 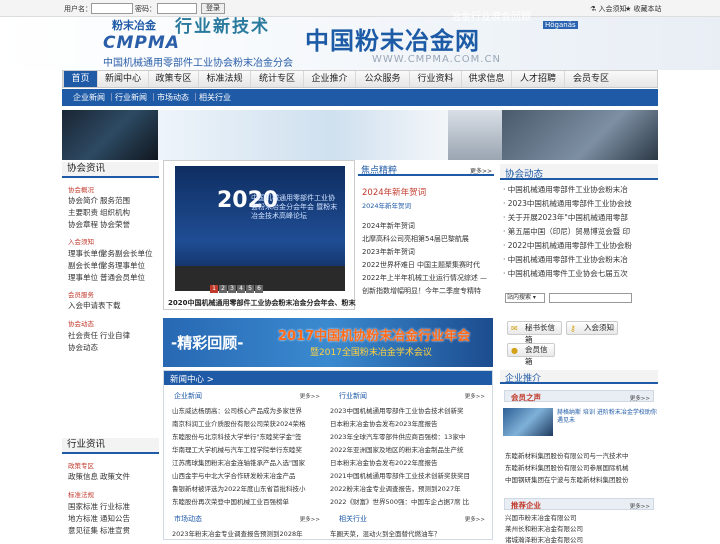 I want to click on link-national-std: 国家标准, so click(x=83, y=506).